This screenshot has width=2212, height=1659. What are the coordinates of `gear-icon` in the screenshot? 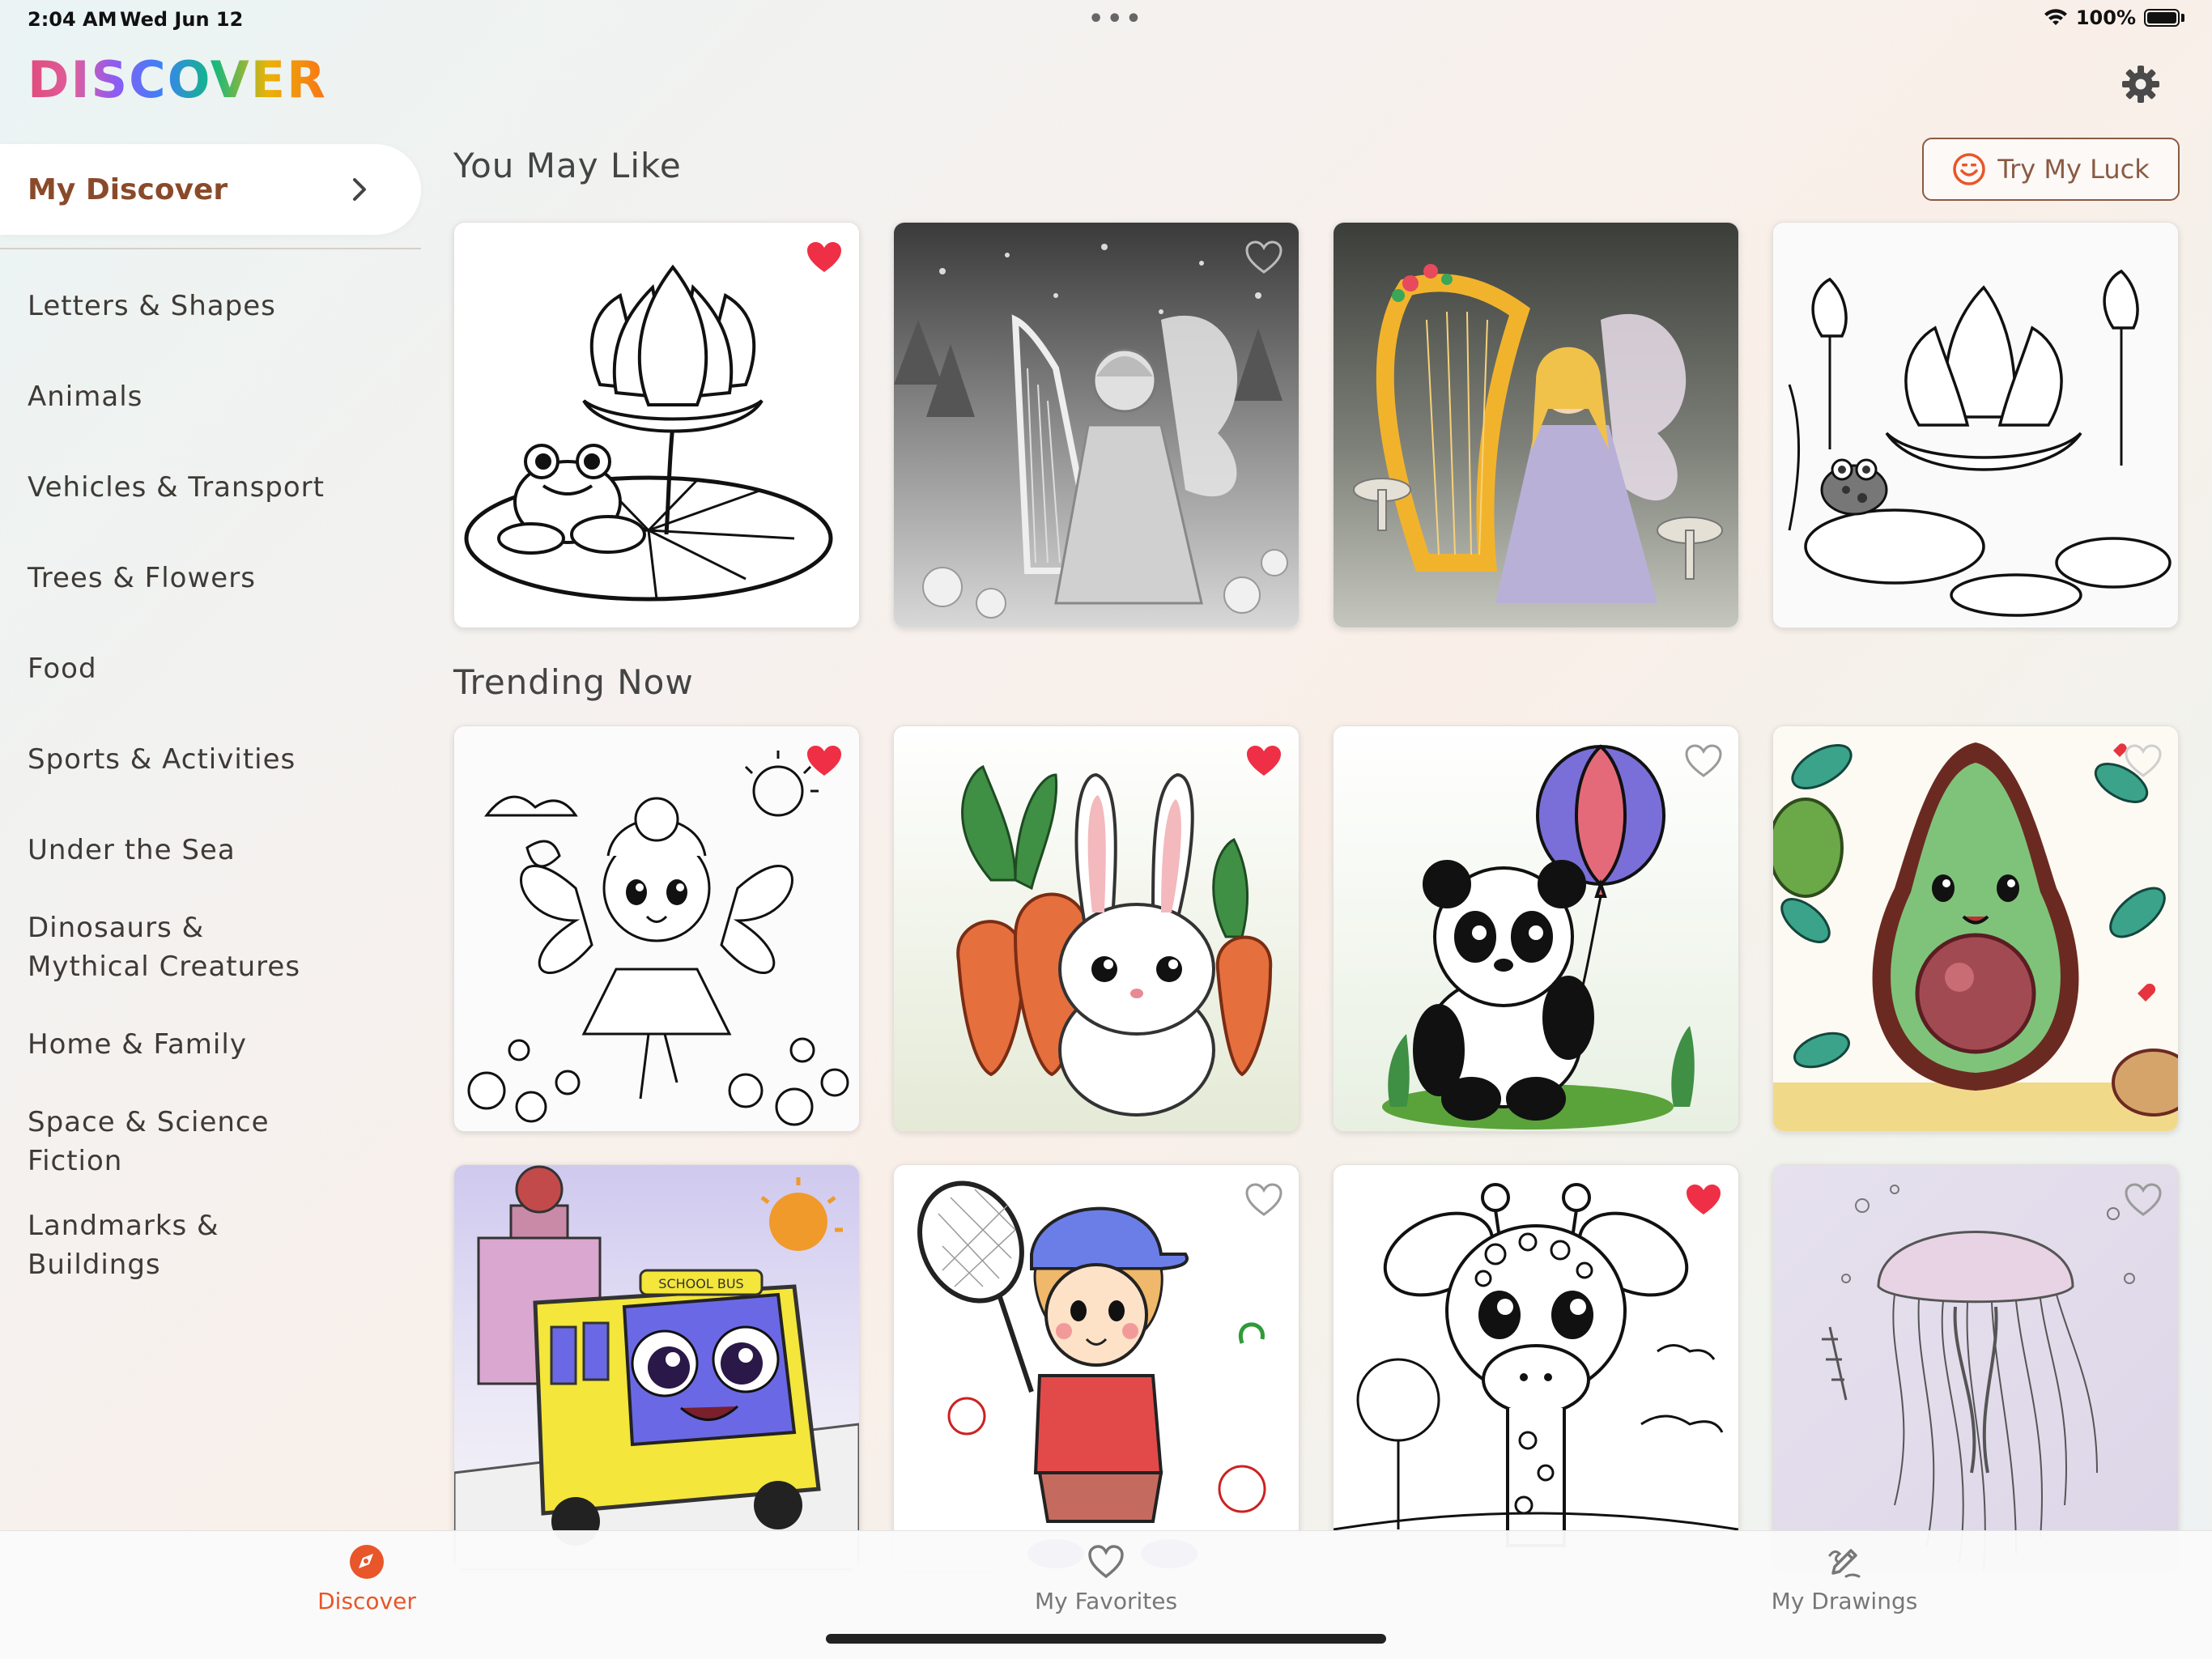 It's located at (2141, 84).